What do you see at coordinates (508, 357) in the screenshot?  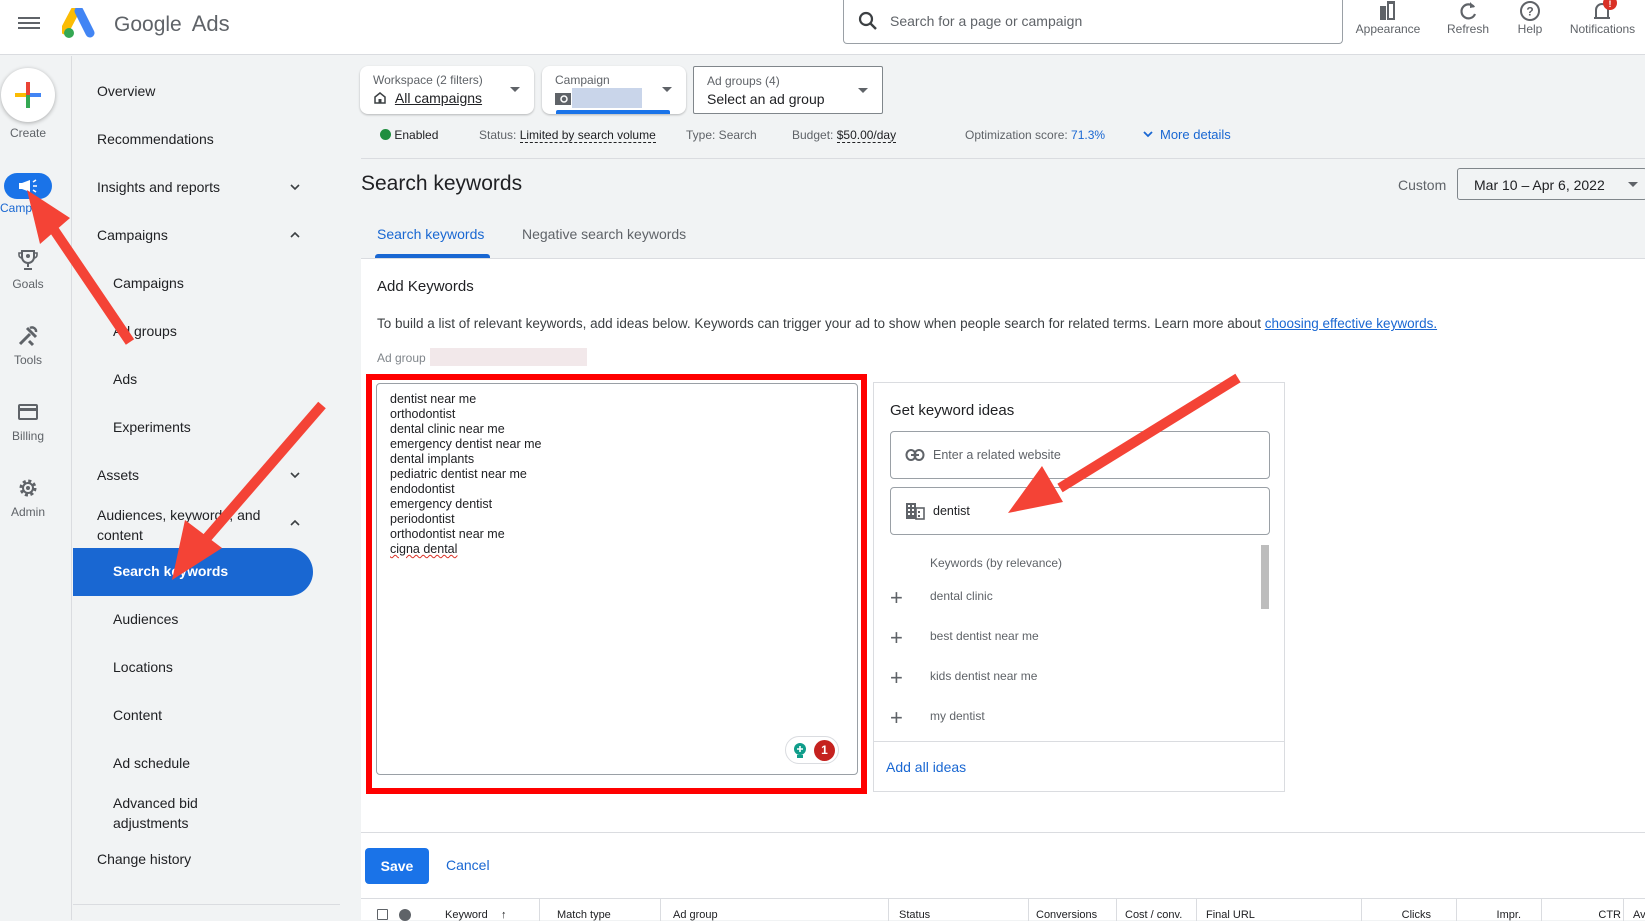 I see `redacted-ad-group-name` at bounding box center [508, 357].